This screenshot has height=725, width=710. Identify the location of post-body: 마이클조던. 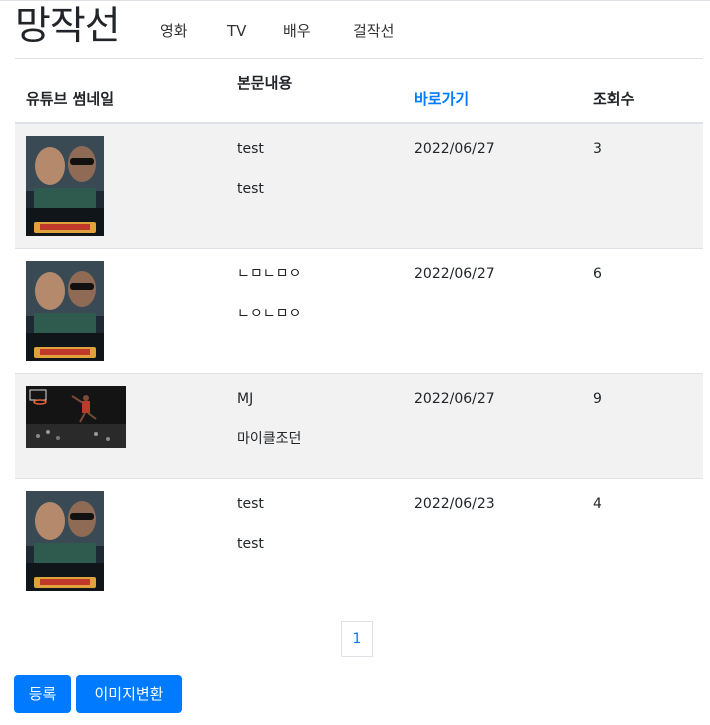
(269, 439).